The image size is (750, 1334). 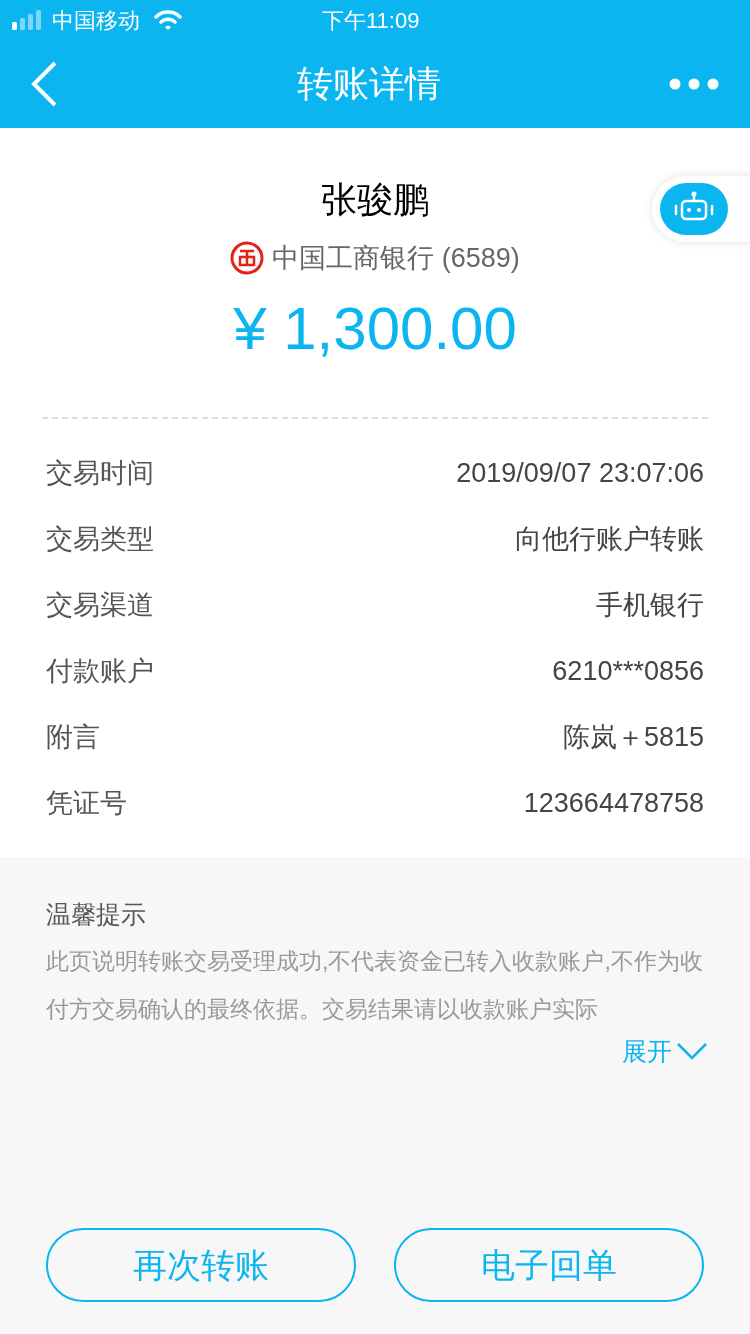 I want to click on detail-label: 交易类型, so click(x=100, y=540).